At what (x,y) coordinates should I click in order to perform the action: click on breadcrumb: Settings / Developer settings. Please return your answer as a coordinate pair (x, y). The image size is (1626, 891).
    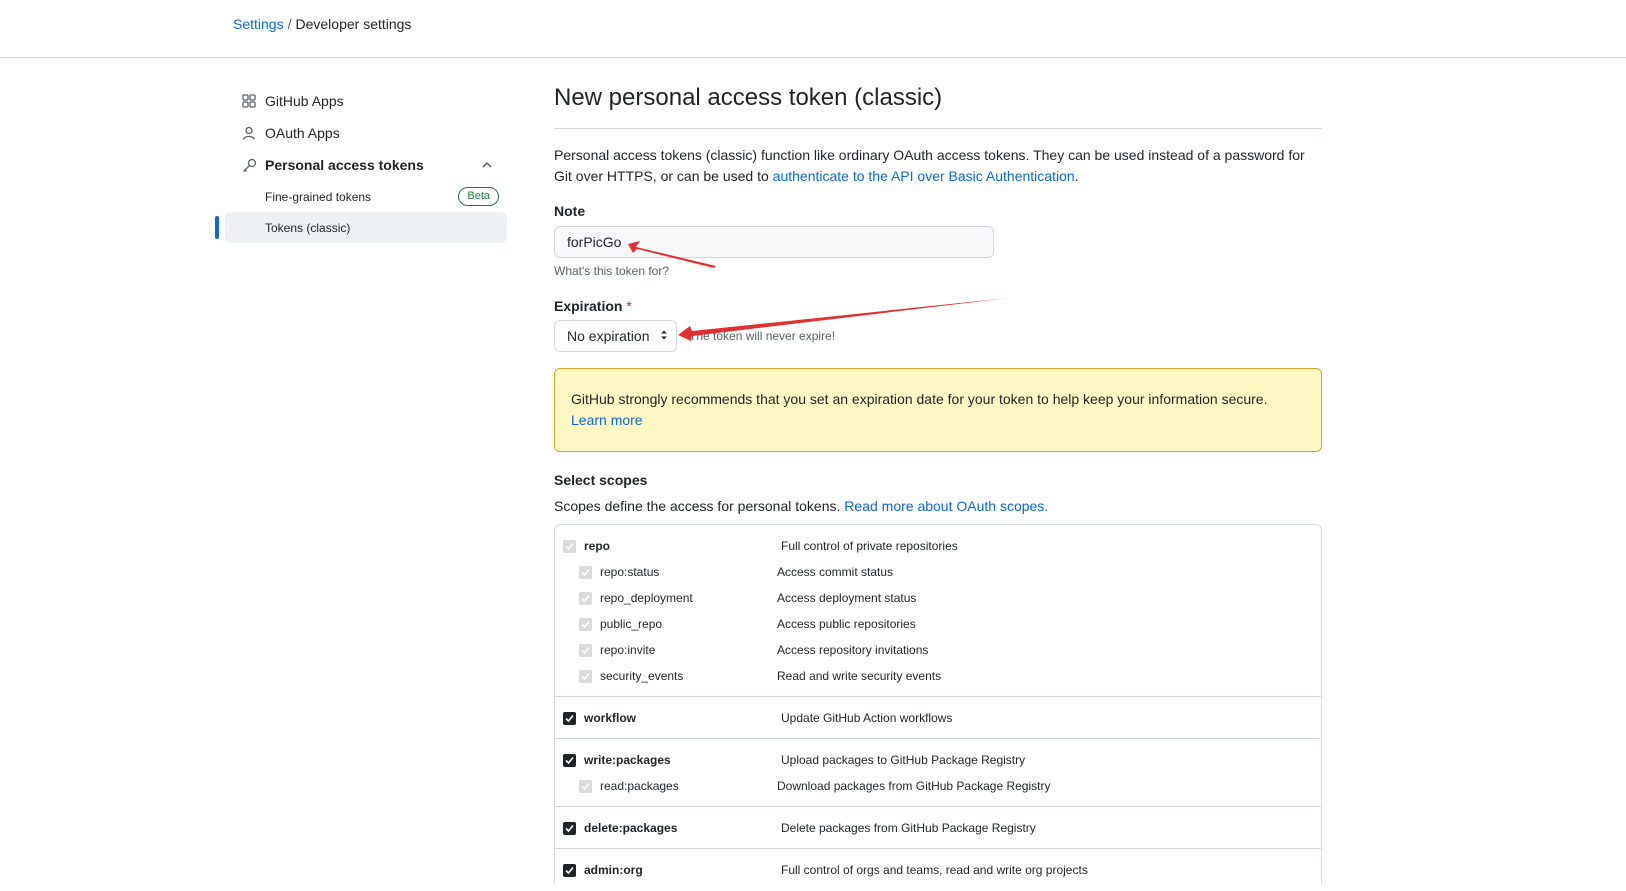
    Looking at the image, I should click on (322, 24).